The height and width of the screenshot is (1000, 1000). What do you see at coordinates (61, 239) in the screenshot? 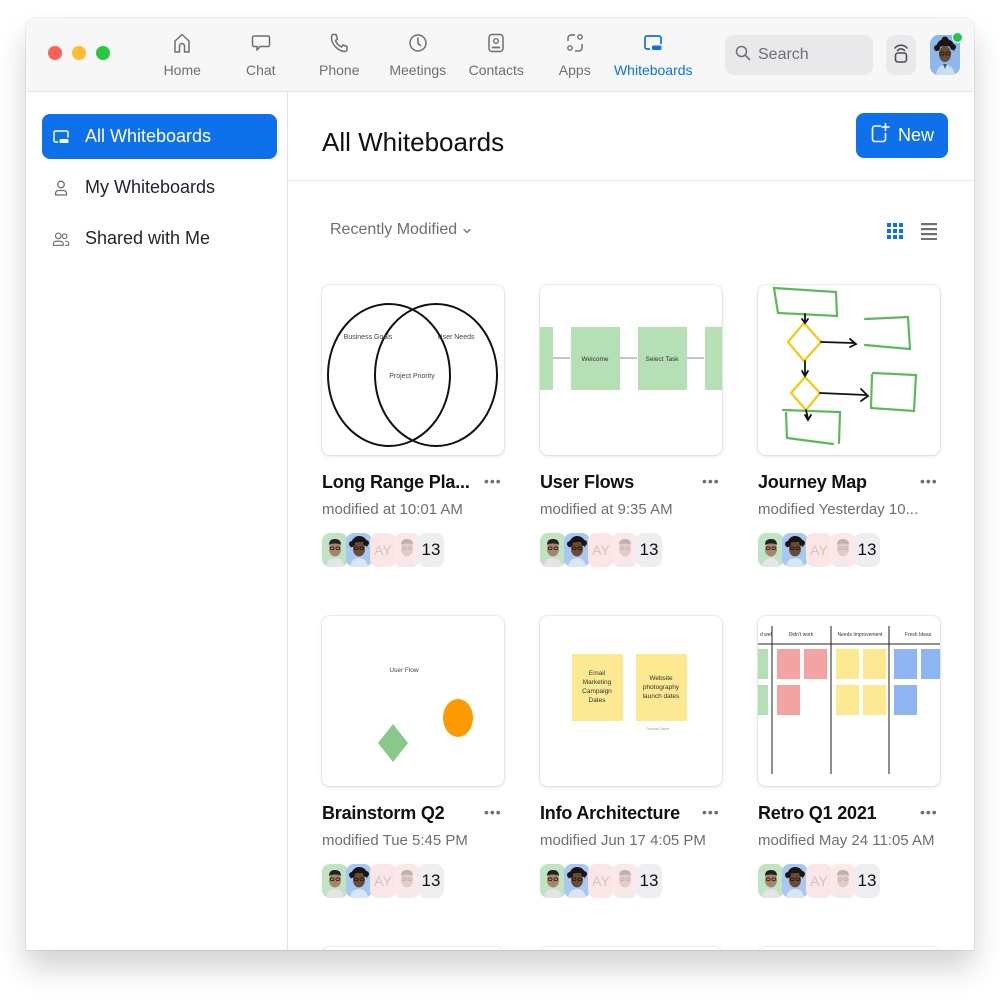
I see `people-icon` at bounding box center [61, 239].